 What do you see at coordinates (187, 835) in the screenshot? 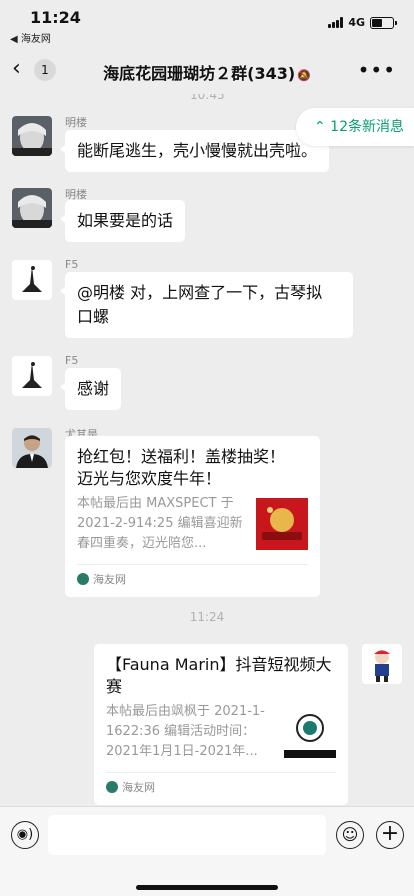
I see `message-input` at bounding box center [187, 835].